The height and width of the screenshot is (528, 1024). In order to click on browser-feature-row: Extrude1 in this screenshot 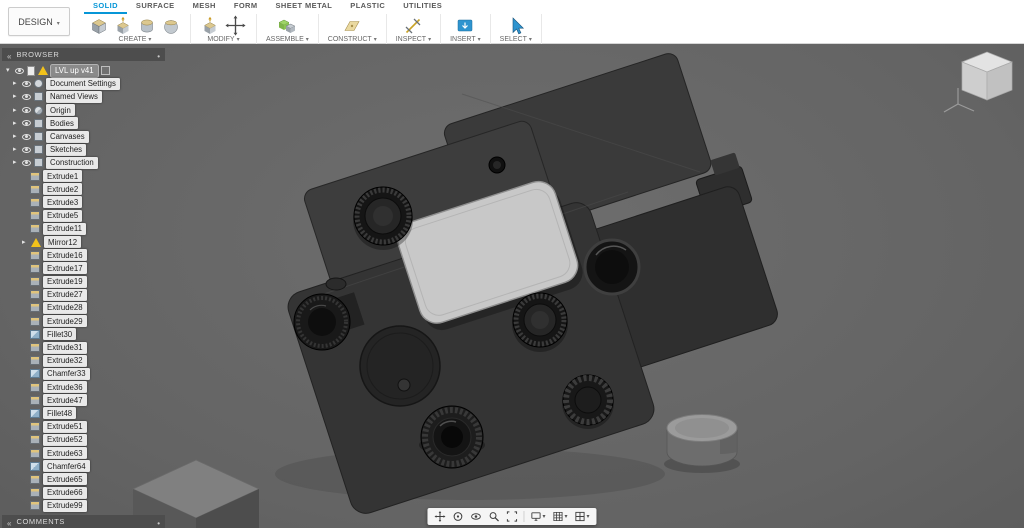, I will do `click(83, 176)`.